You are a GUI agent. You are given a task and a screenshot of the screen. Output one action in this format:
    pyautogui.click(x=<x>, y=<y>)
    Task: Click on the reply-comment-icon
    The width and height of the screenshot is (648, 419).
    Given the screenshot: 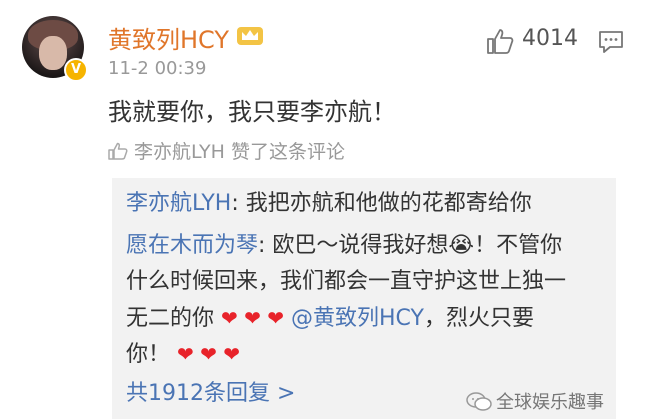 What is the action you would take?
    pyautogui.click(x=611, y=42)
    